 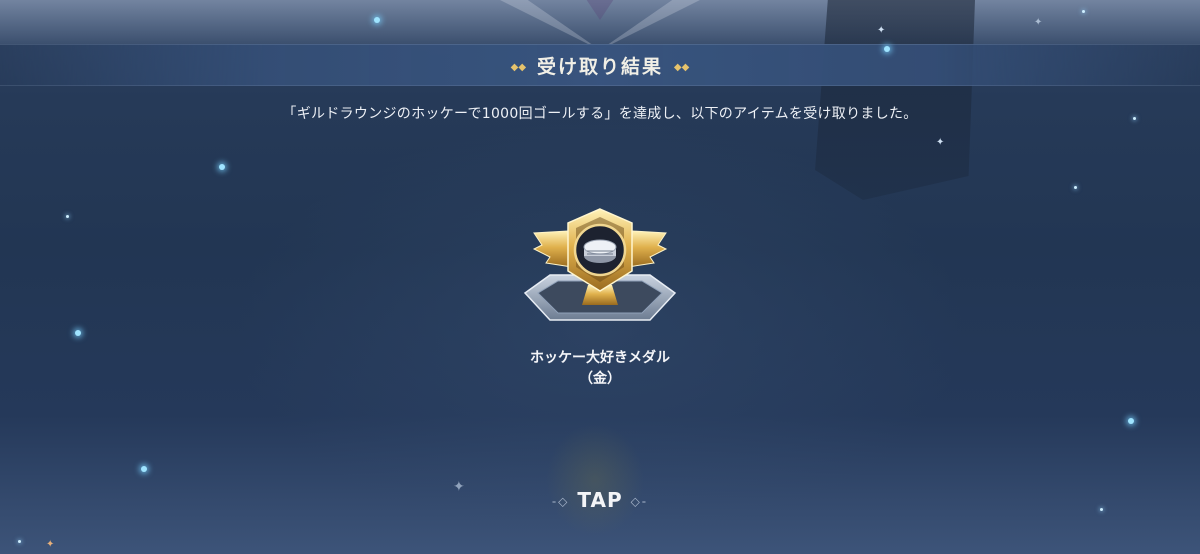 I want to click on tap-prompt-text: TAP, so click(x=600, y=500).